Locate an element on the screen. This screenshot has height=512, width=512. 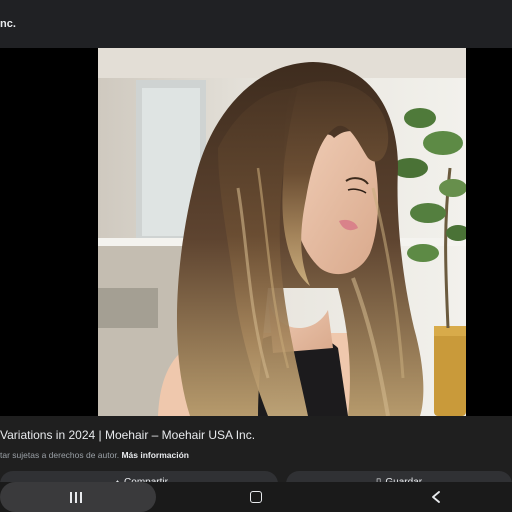
source-label: nc. is located at coordinates (8, 24).